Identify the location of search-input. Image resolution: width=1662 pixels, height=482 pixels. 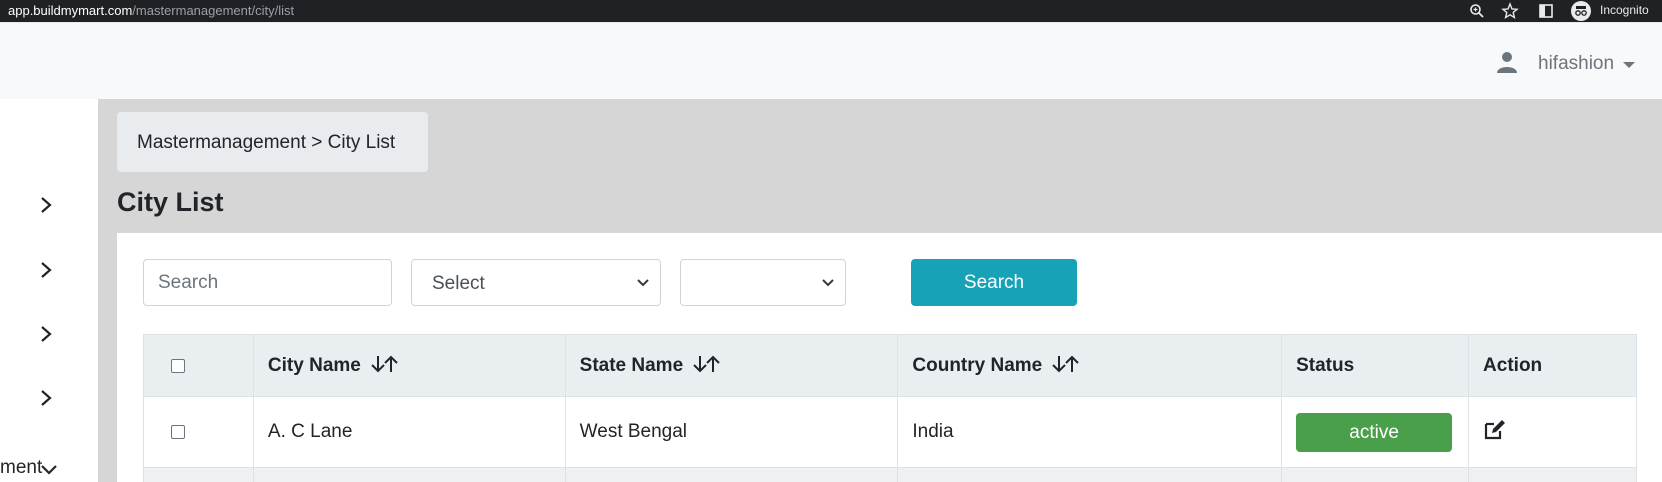
(267, 282).